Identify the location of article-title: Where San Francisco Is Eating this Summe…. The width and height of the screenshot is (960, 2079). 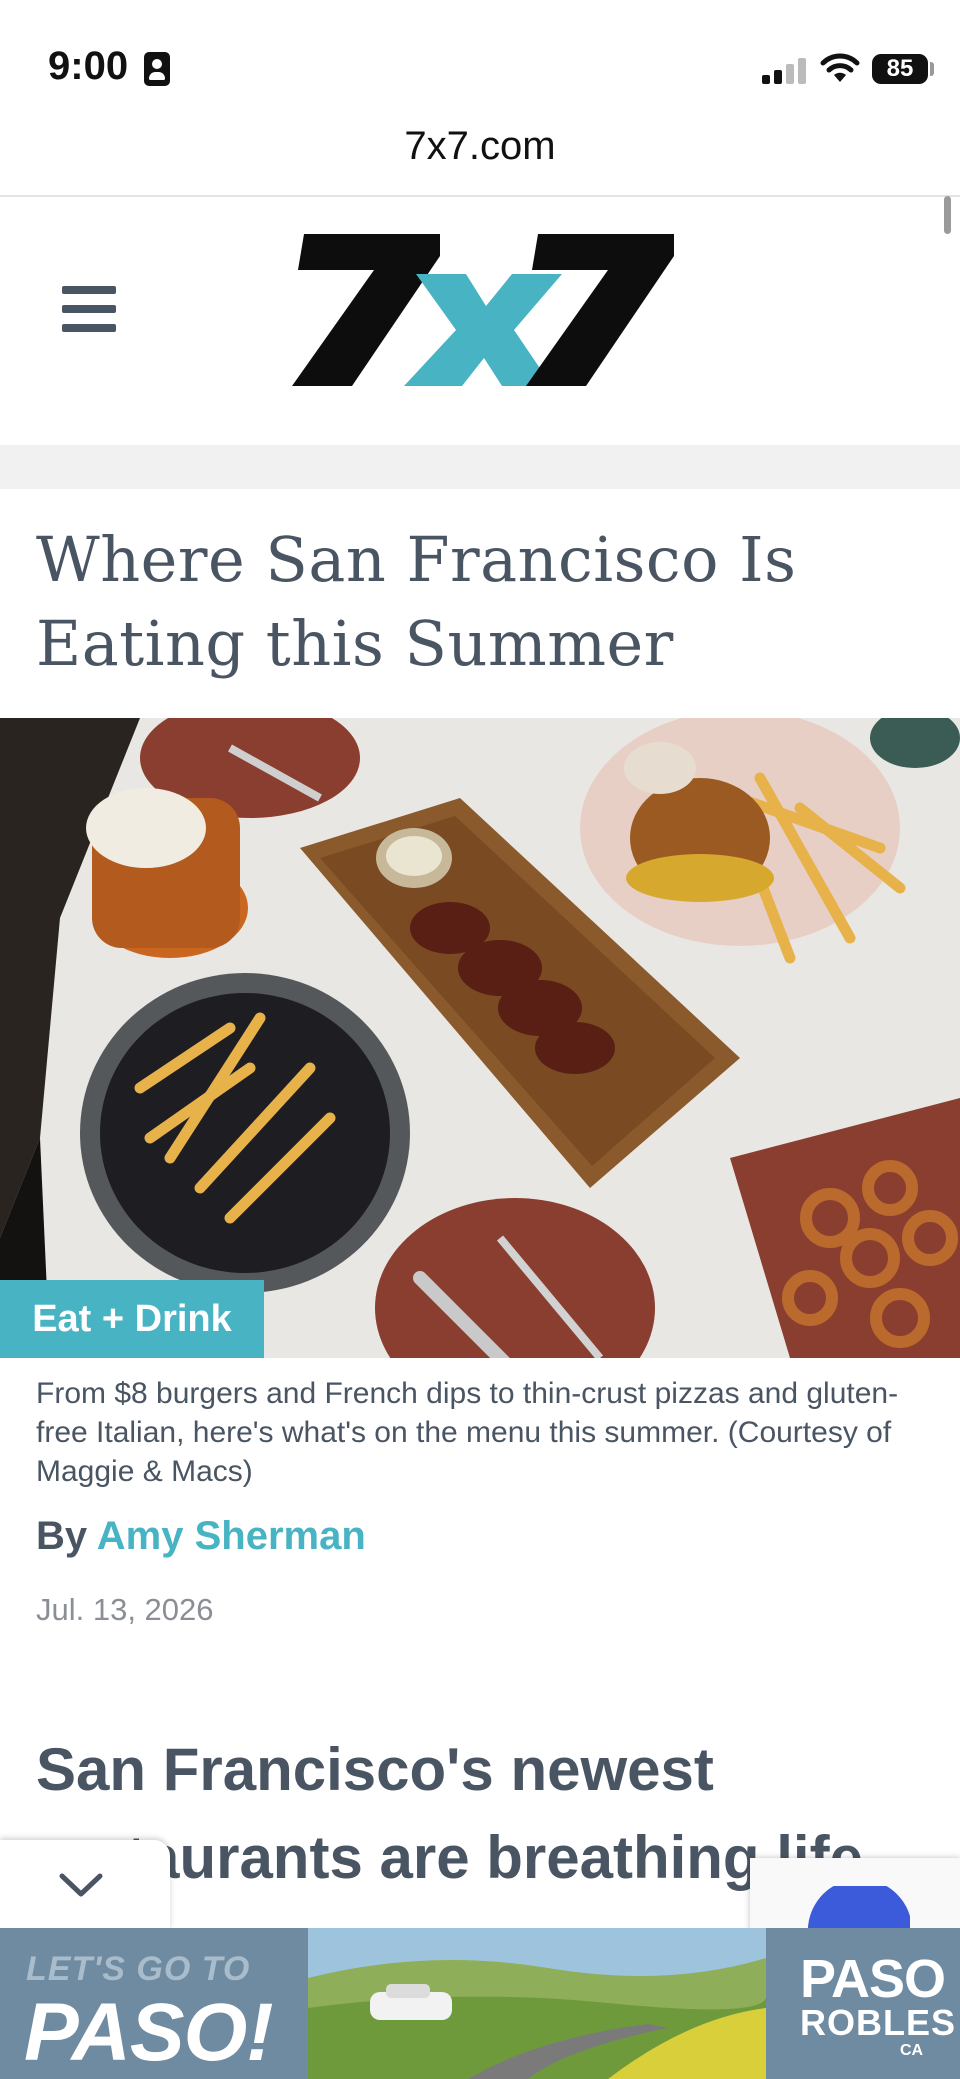
(416, 601).